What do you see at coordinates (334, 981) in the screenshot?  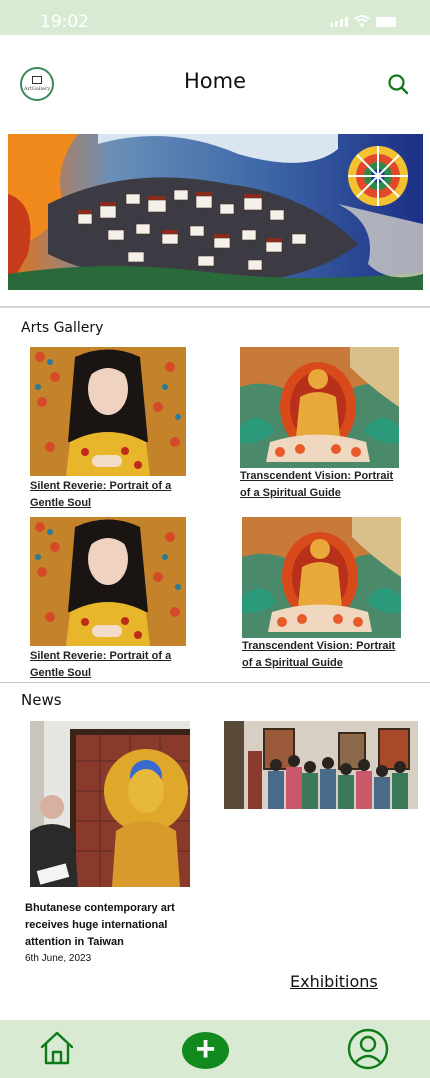 I see `exhibitions-link: Exhibitions` at bounding box center [334, 981].